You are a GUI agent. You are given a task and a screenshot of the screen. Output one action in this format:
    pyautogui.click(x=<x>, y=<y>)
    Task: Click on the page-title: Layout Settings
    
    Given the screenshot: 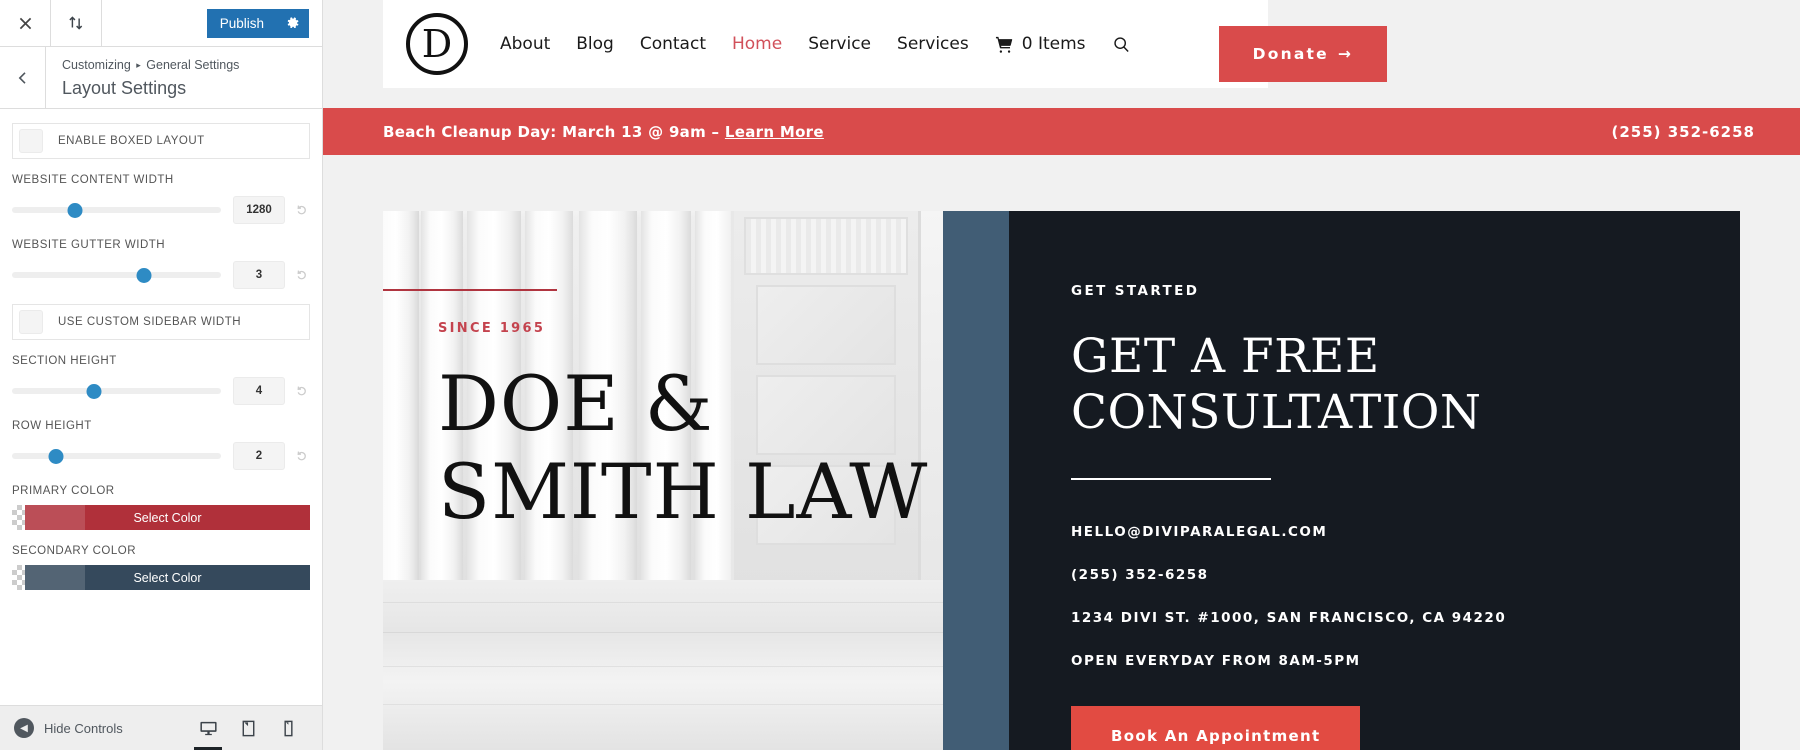 What is the action you would take?
    pyautogui.click(x=124, y=87)
    